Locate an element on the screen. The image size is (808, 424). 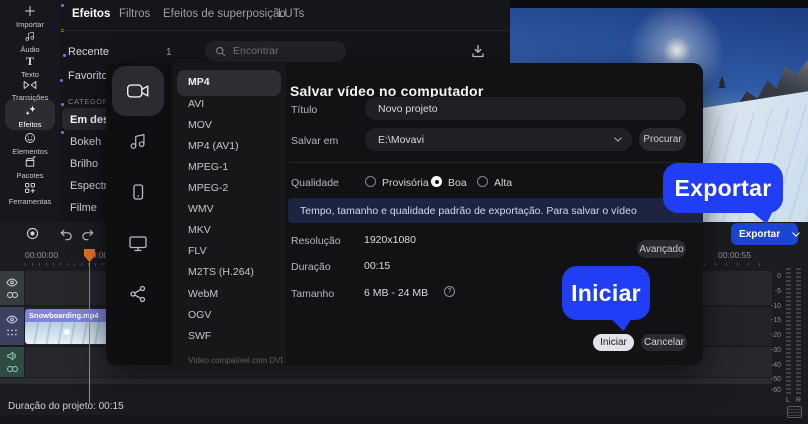
tab-filtros: Filtros is located at coordinates (134, 14).